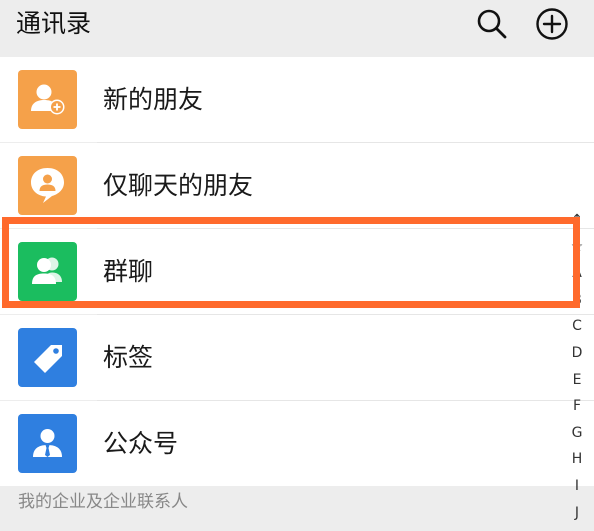 The height and width of the screenshot is (531, 594). I want to click on index-item-f: F, so click(577, 406).